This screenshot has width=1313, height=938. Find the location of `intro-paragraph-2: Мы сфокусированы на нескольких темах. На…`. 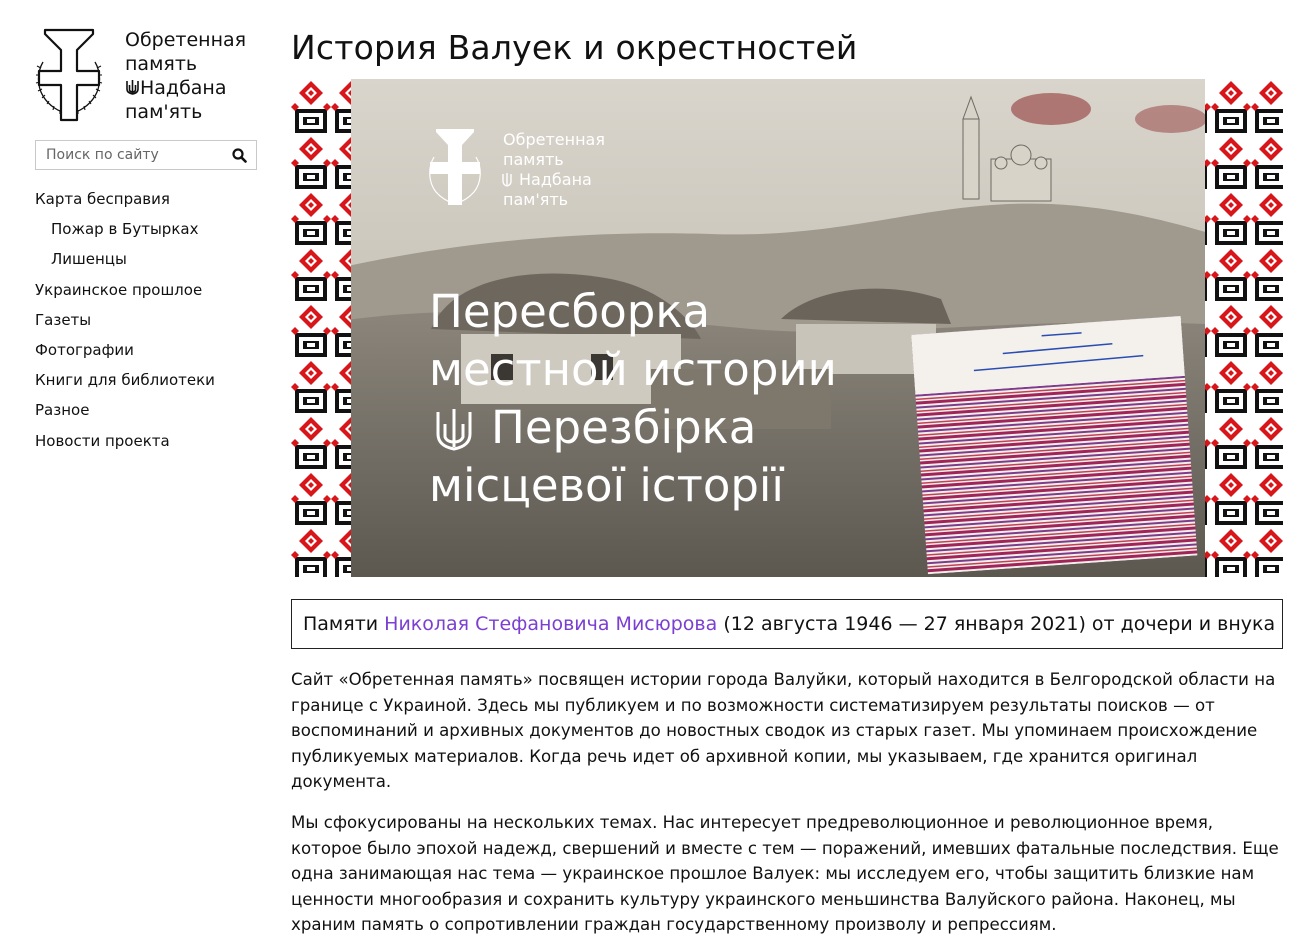

intro-paragraph-2: Мы сфокусированы на нескольких темах. На… is located at coordinates (785, 873).